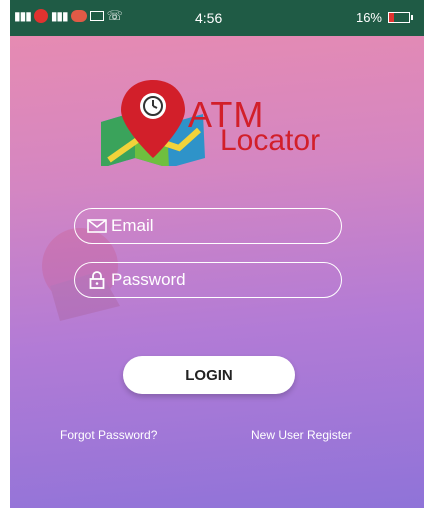  Describe the element at coordinates (114, 15) in the screenshot. I see `call-icon: ☏` at that location.